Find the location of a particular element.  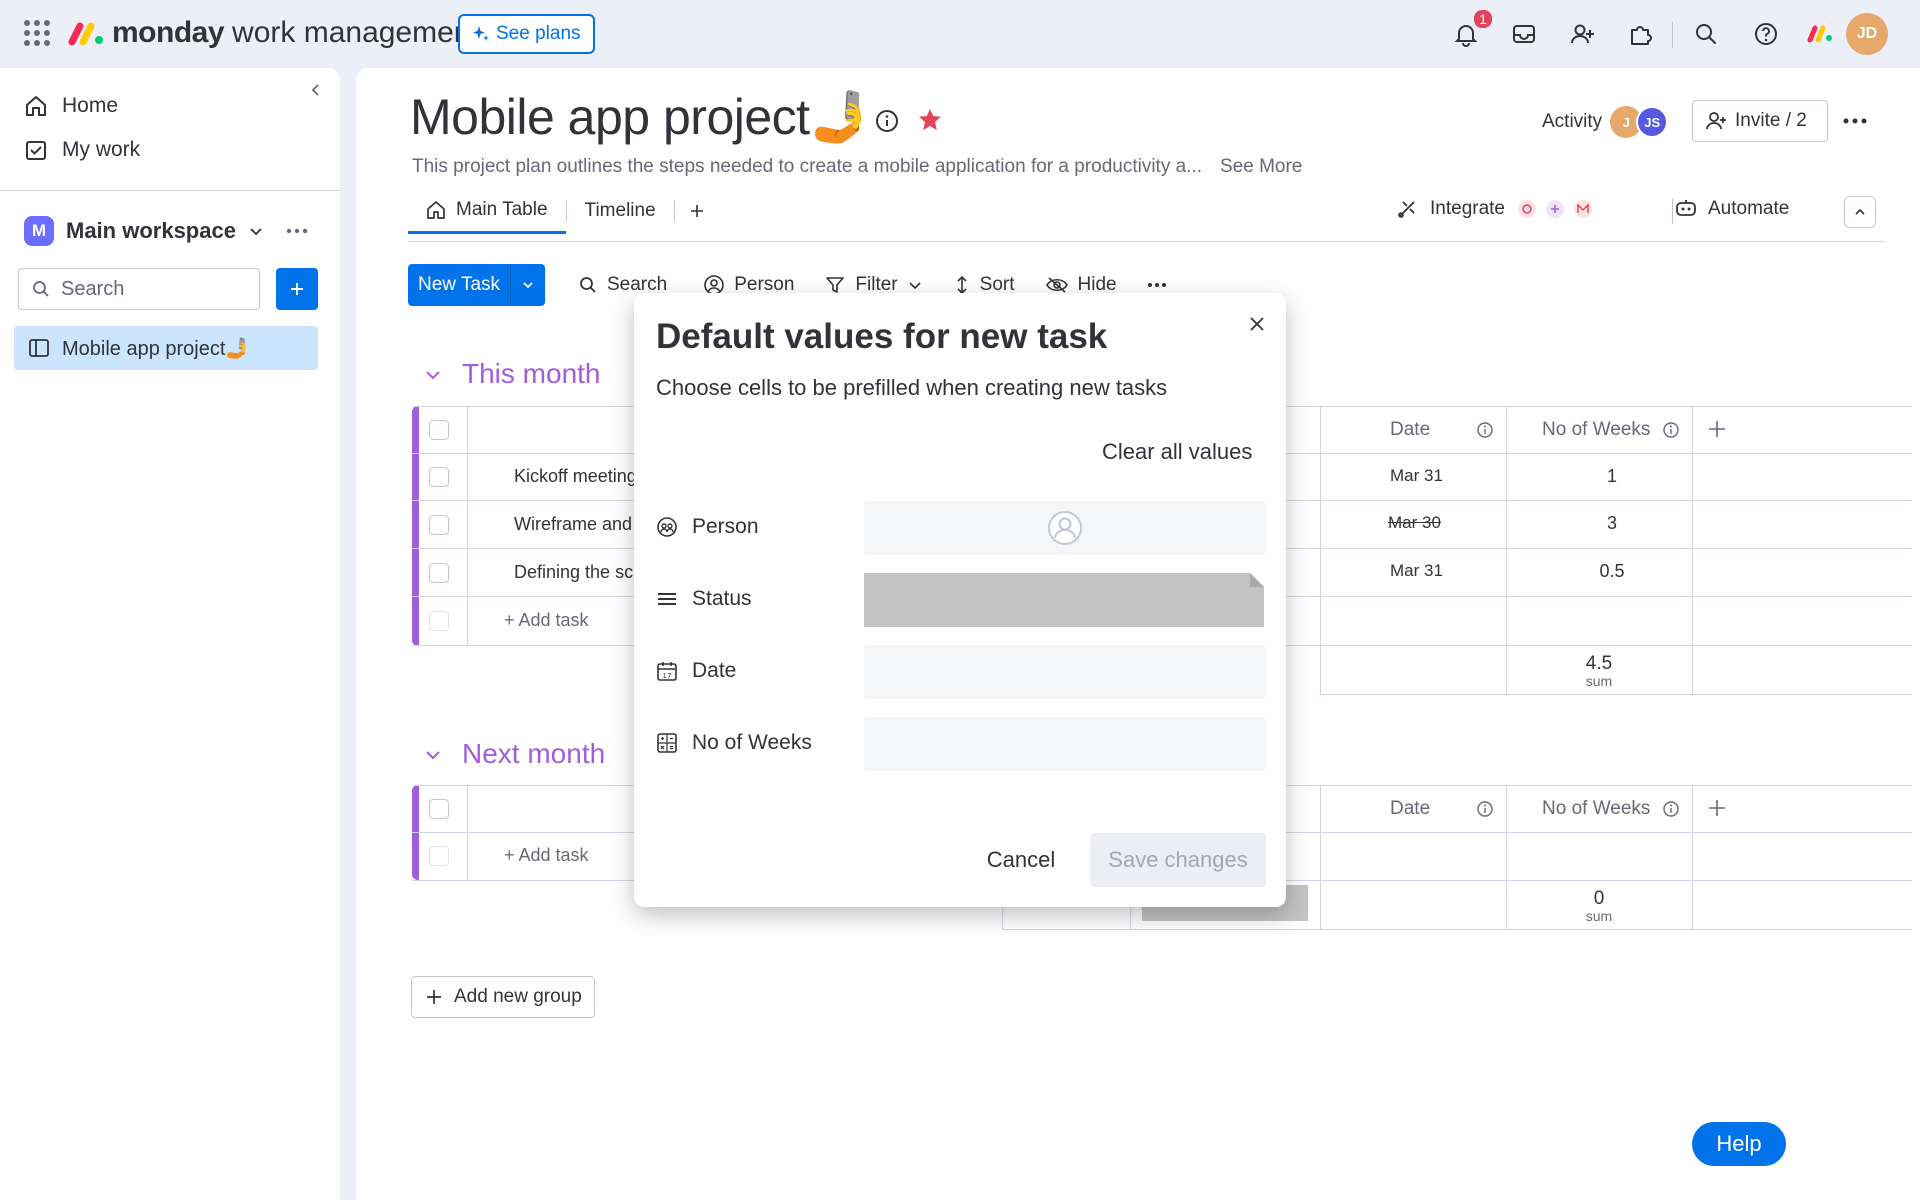

person-value-field is located at coordinates (1065, 528).